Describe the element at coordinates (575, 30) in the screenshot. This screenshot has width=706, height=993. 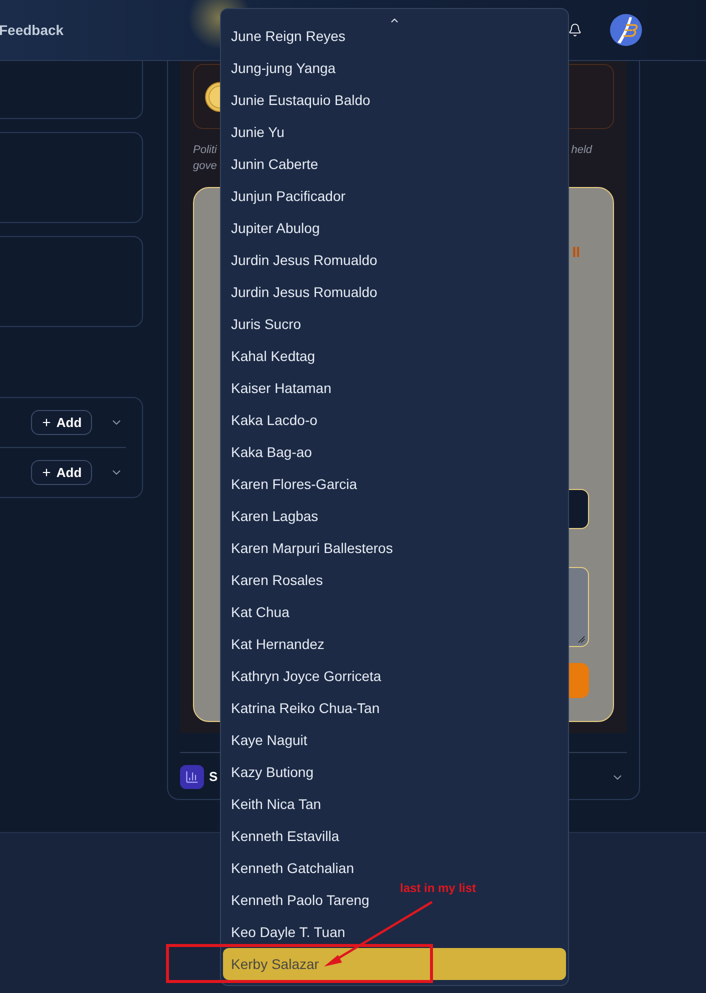
I see `bell-icon` at that location.